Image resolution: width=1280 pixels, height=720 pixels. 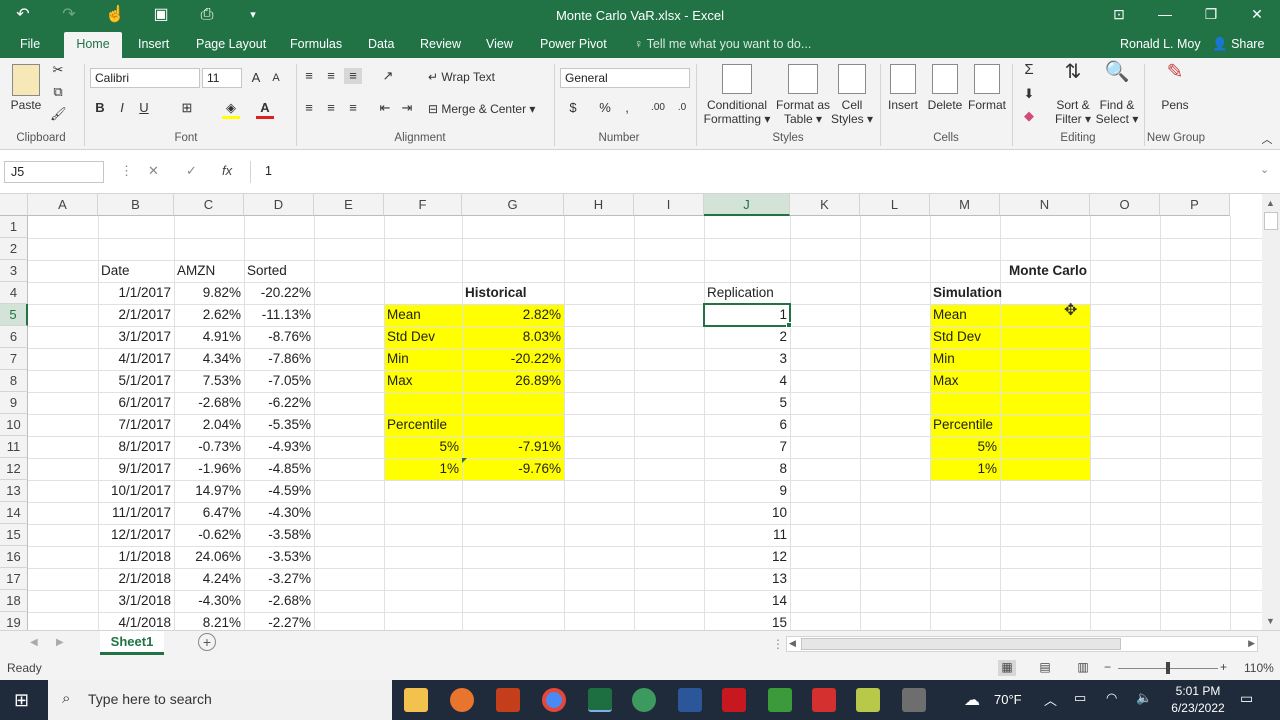 What do you see at coordinates (513, 359) in the screenshot?
I see `historical-value: -20.22%` at bounding box center [513, 359].